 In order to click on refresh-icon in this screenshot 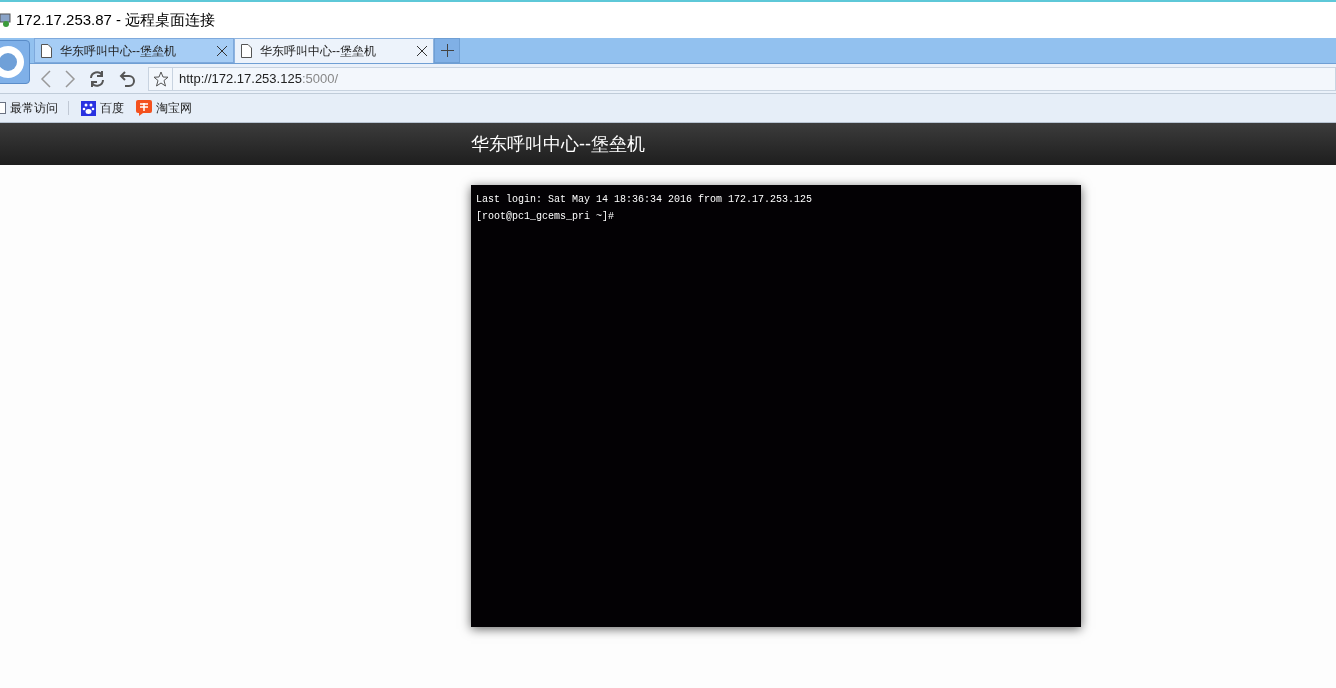, I will do `click(97, 78)`.